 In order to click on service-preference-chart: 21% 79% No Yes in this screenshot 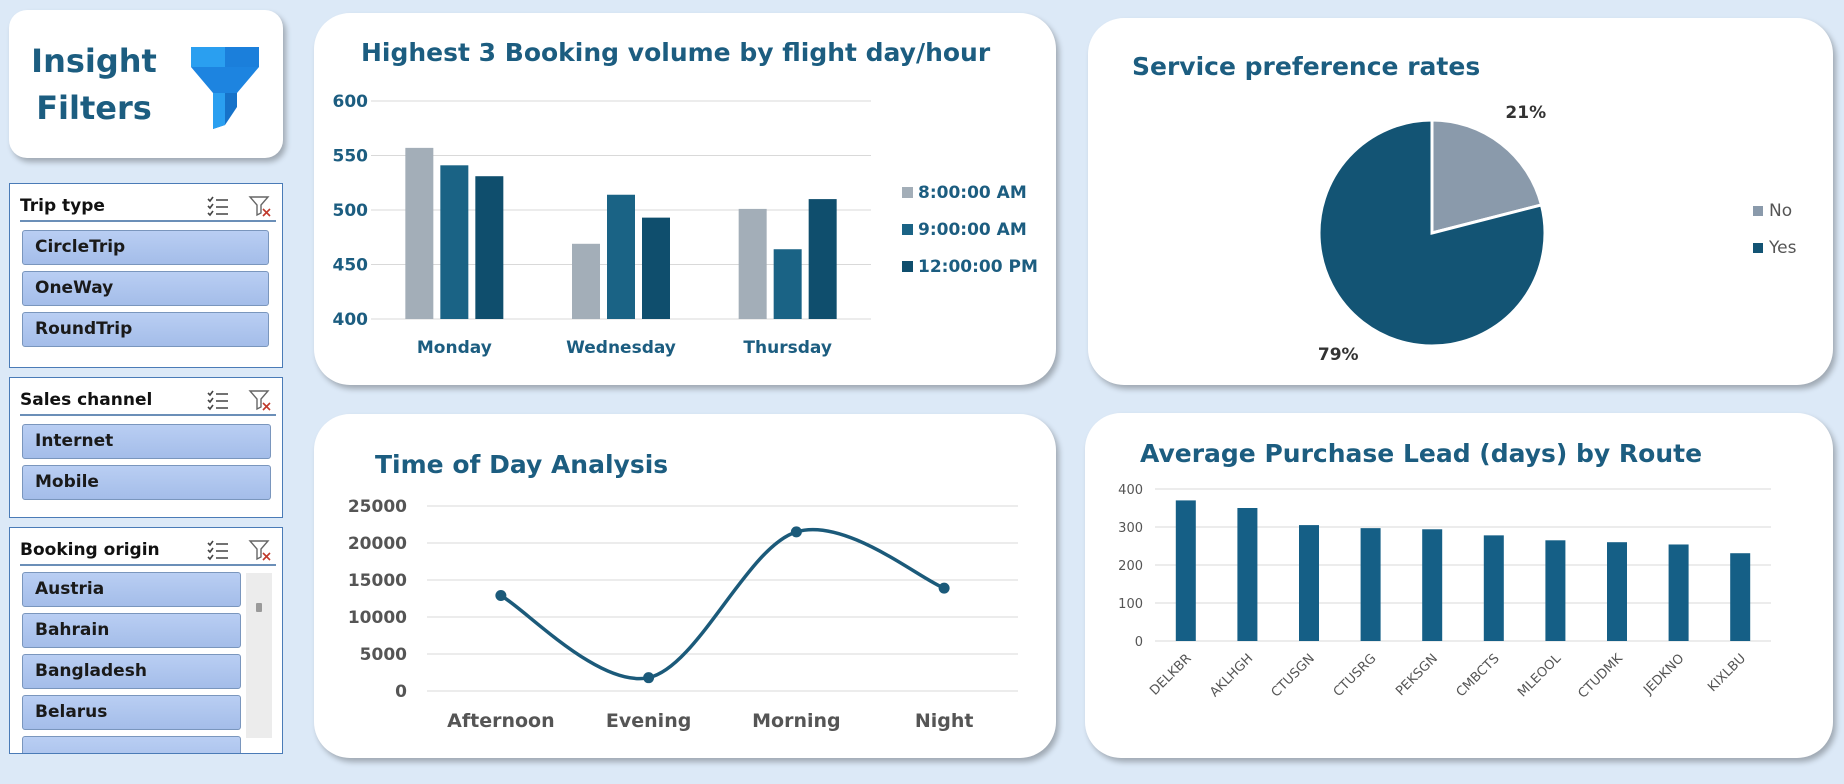, I will do `click(1557, 234)`.